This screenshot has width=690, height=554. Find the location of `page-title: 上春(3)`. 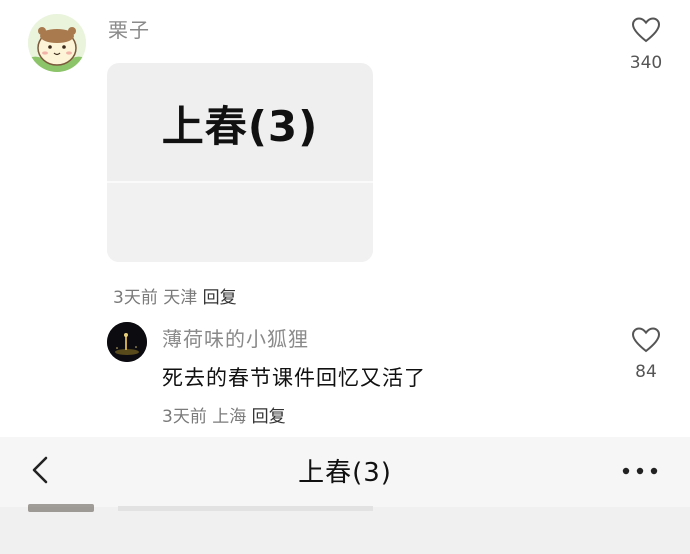

page-title: 上春(3) is located at coordinates (345, 473).